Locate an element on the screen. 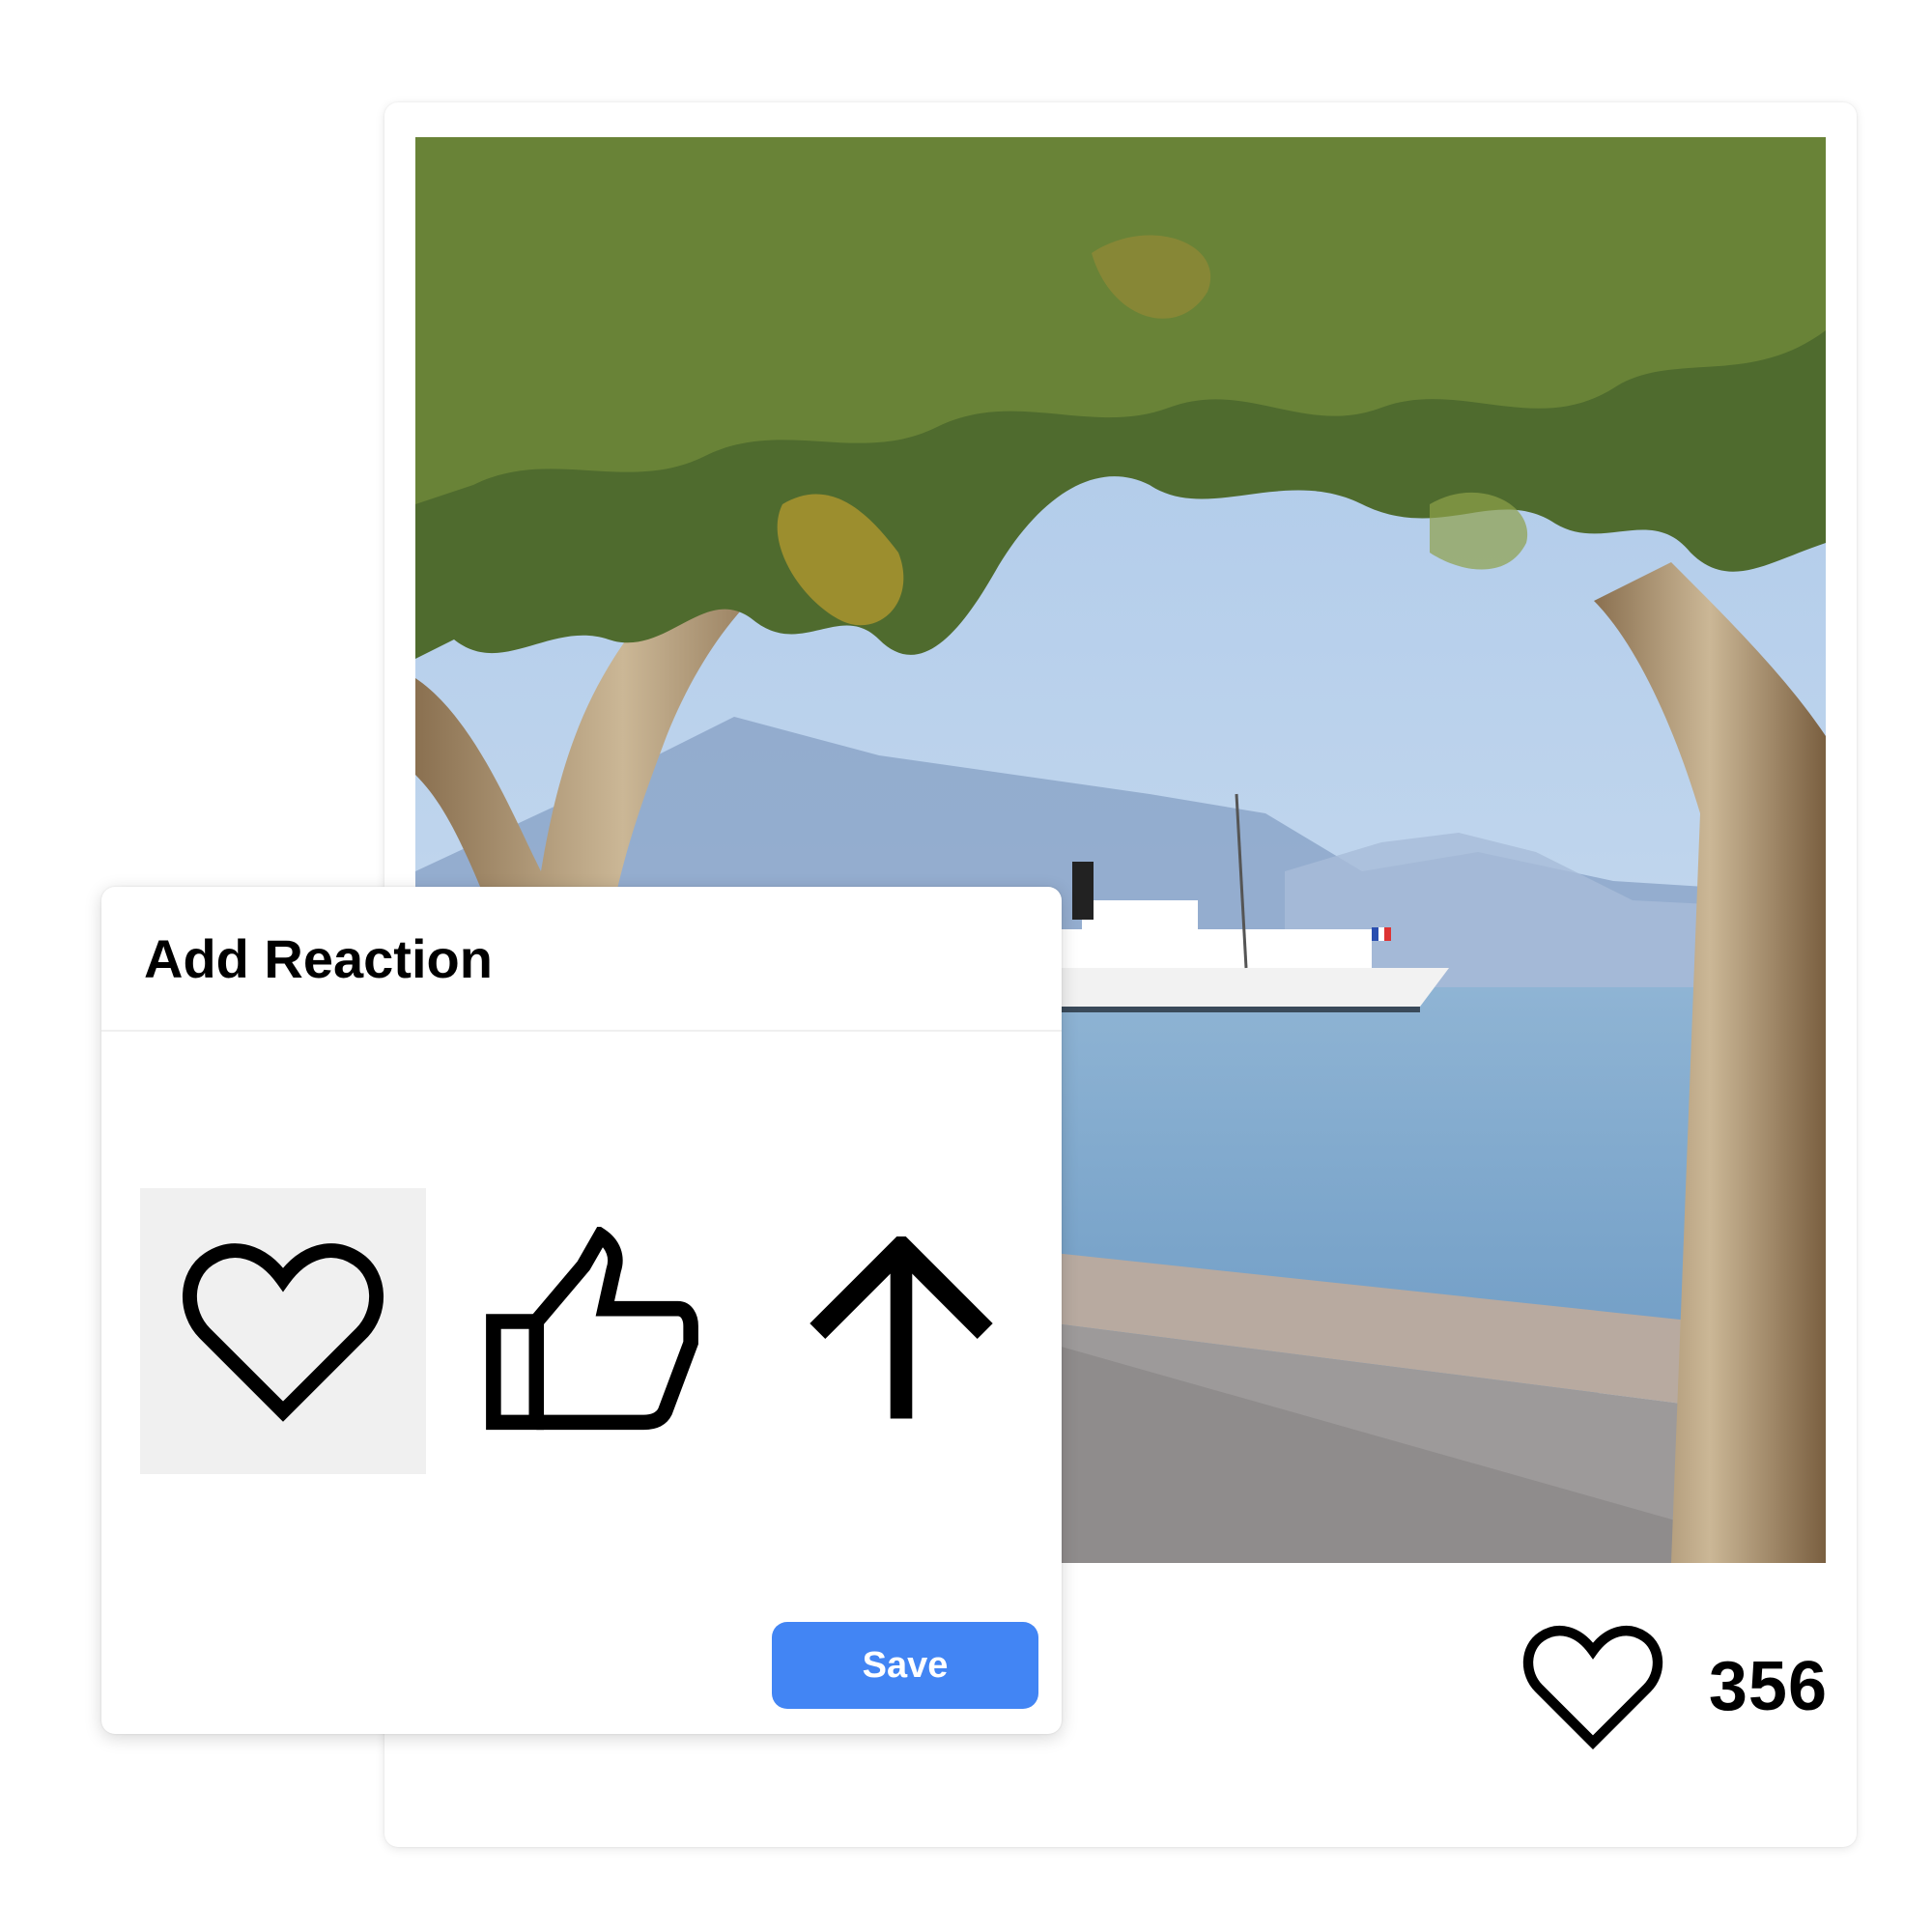 The width and height of the screenshot is (1932, 1932). save-button: Save is located at coordinates (905, 1665).